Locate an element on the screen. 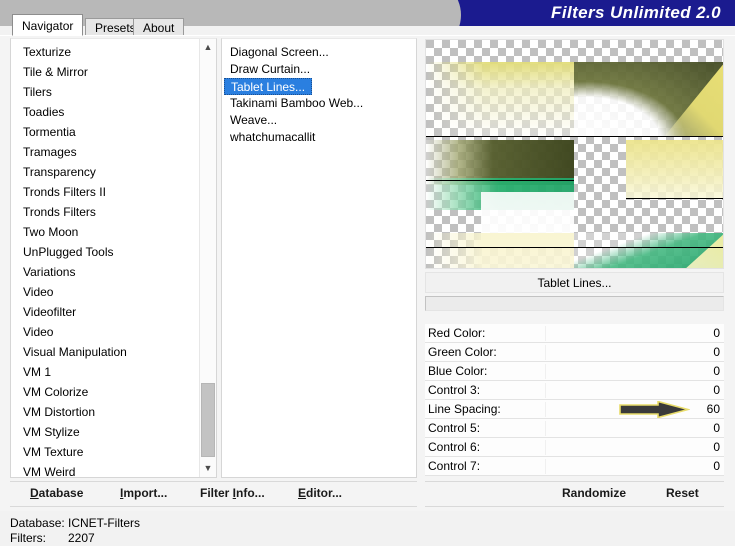 Image resolution: width=735 pixels, height=546 pixels. status-filters-value: 2207 is located at coordinates (81, 538).